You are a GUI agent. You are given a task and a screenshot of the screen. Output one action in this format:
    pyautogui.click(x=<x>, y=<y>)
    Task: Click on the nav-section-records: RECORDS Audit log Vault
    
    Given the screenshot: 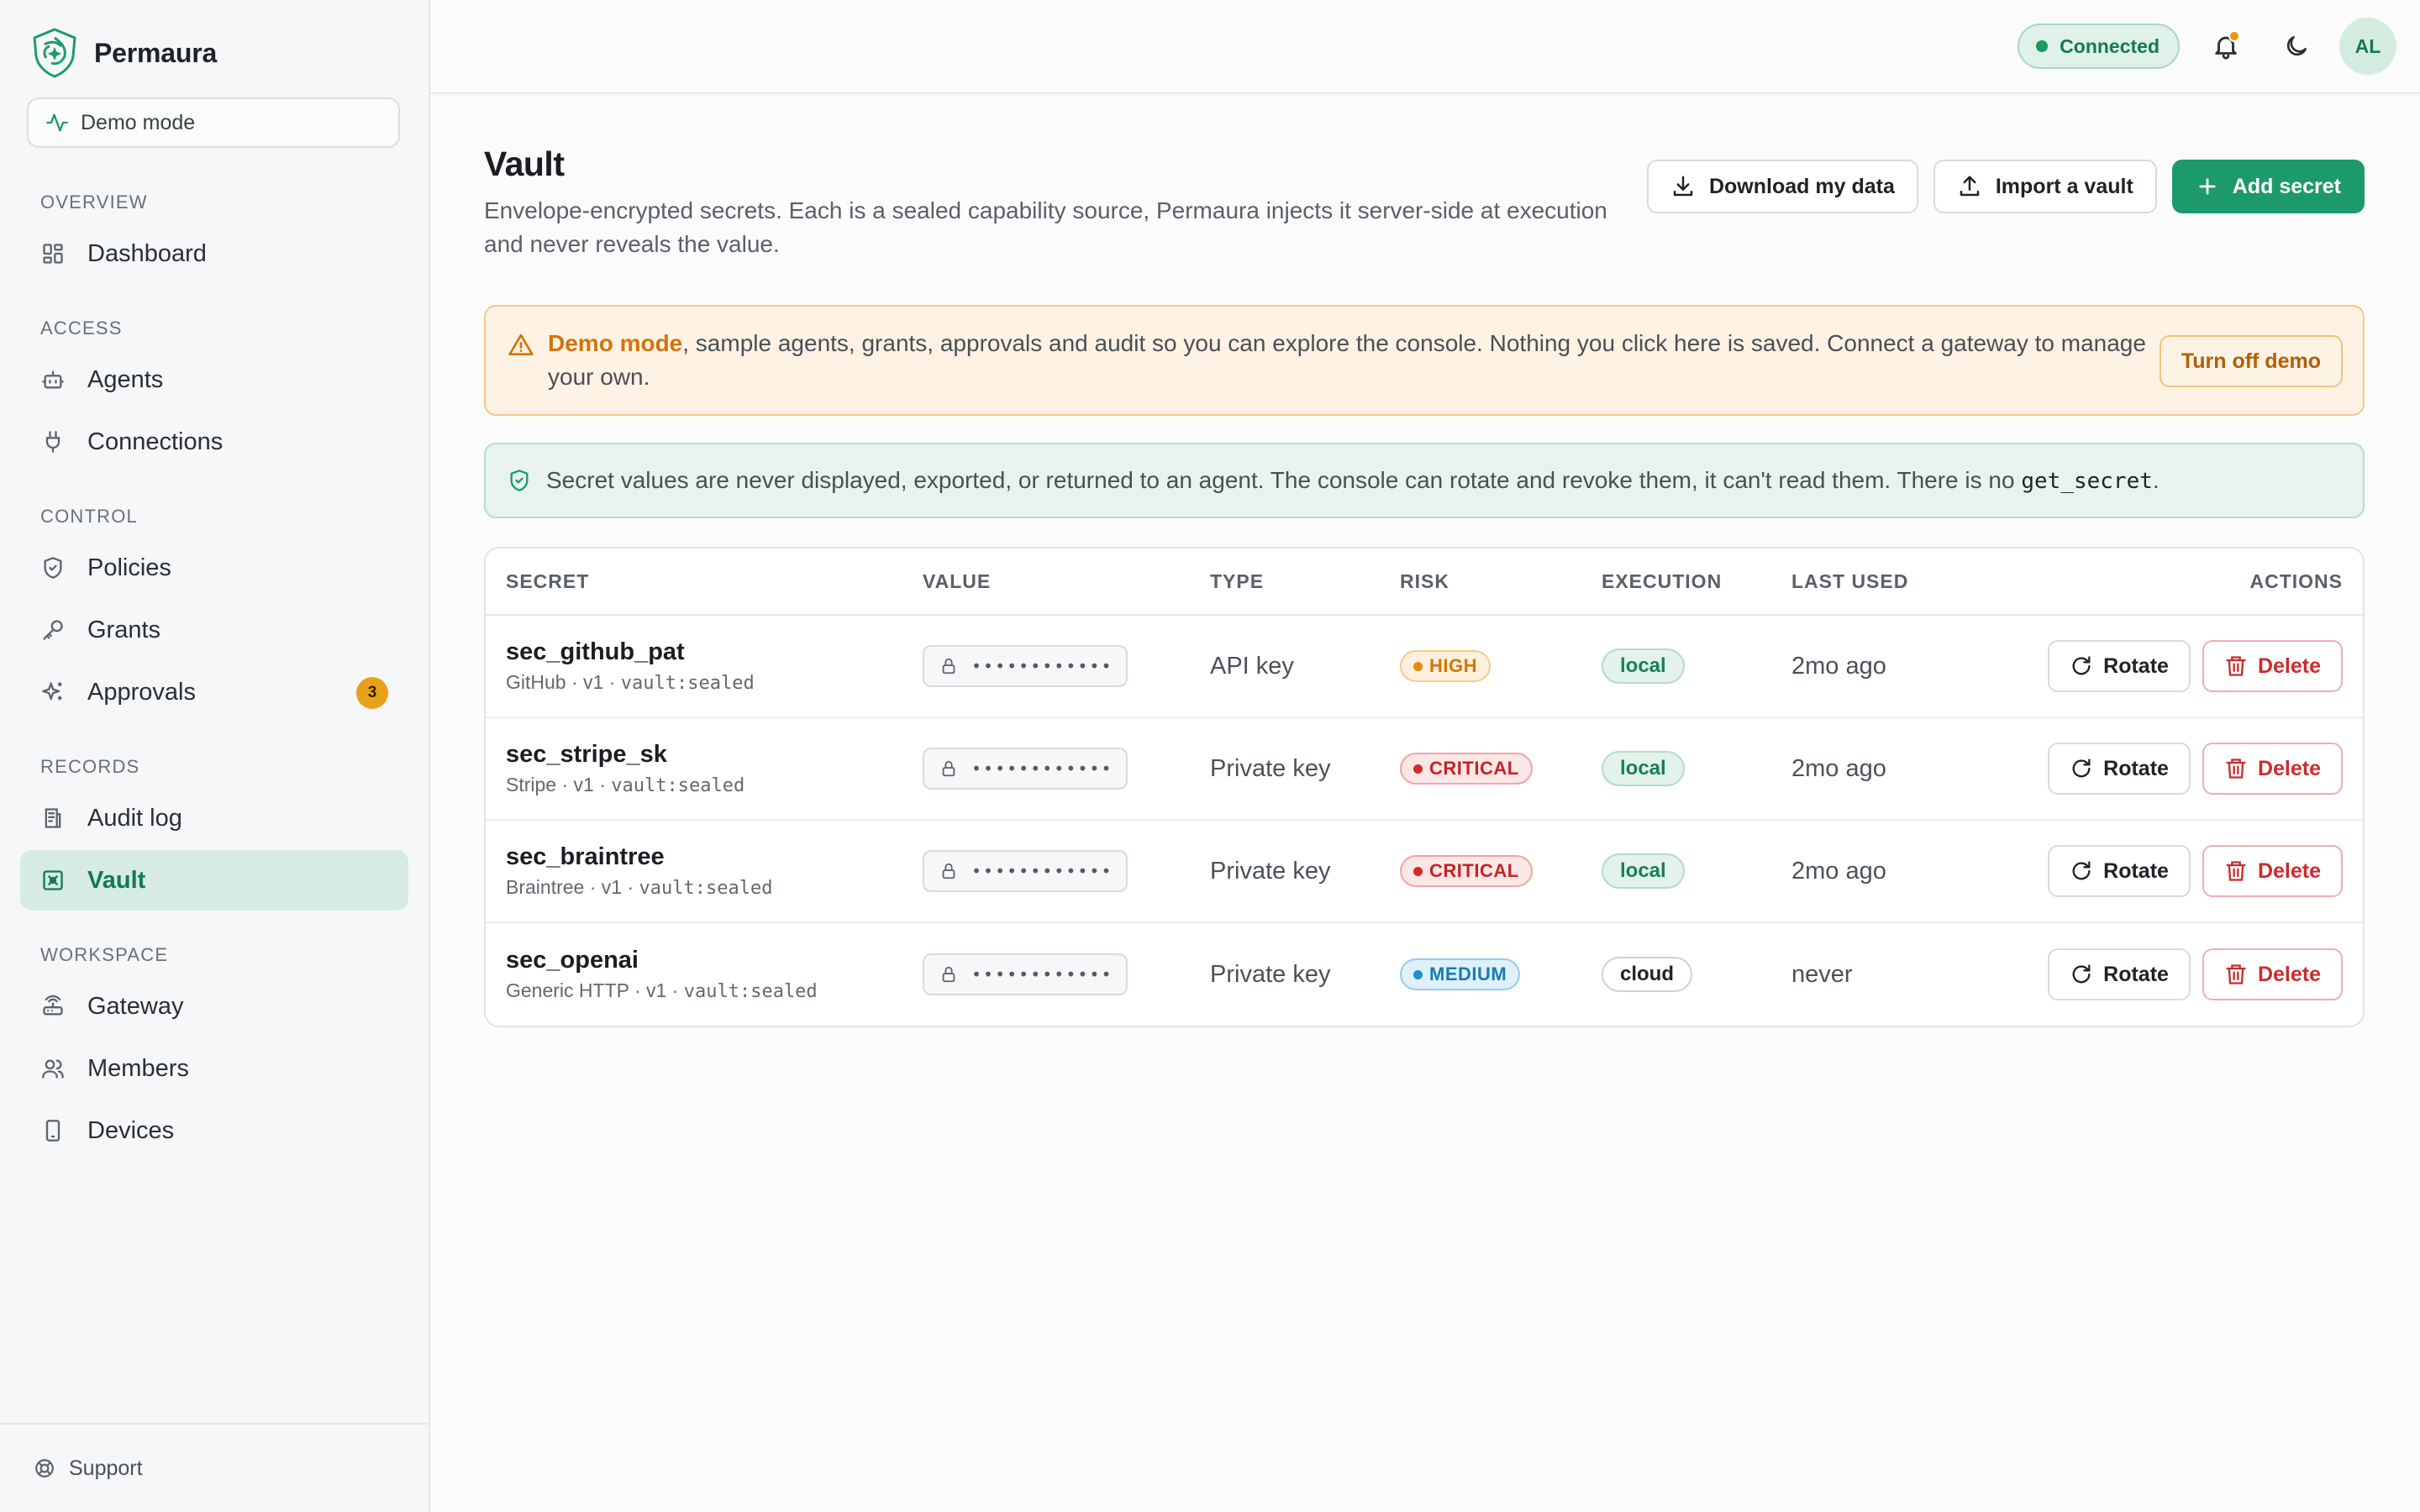 What is the action you would take?
    pyautogui.click(x=214, y=832)
    